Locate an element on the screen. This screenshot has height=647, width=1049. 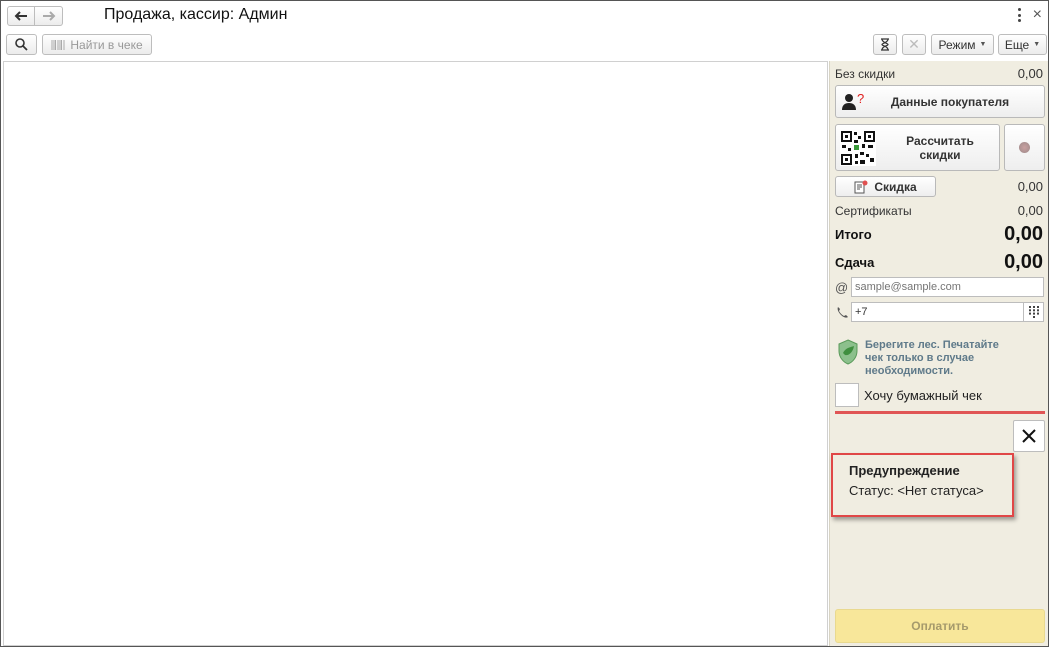
email-row: @ is located at coordinates (939, 287).